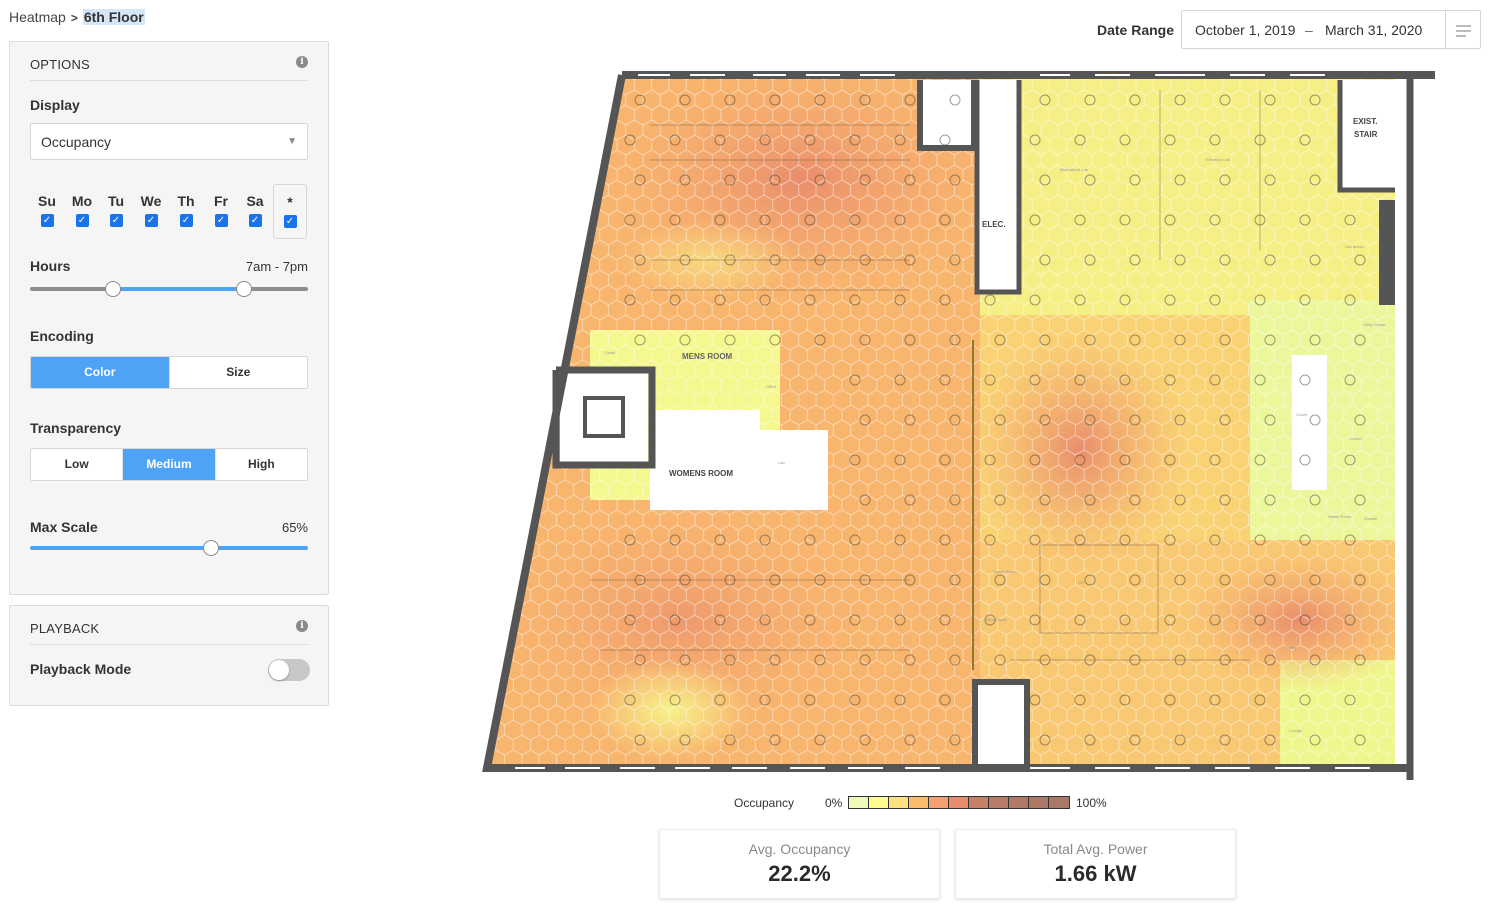 This screenshot has width=1491, height=911. I want to click on day-label: Sa, so click(255, 201).